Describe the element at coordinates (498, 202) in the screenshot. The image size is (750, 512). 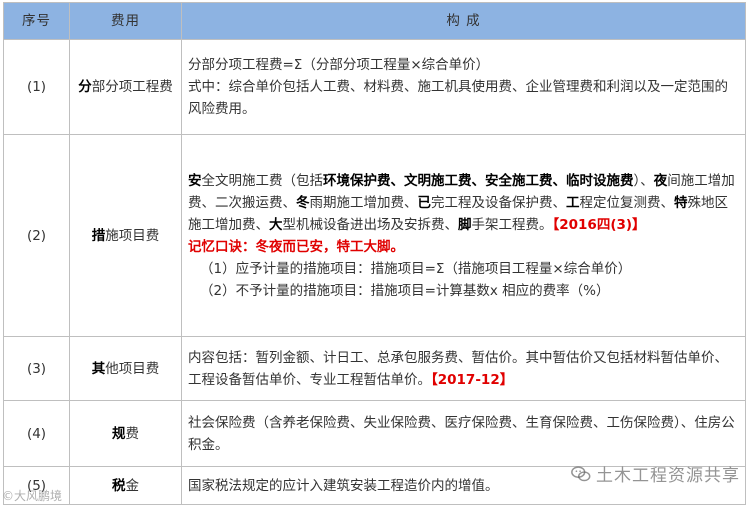
I see `text-segment: 完工程及设备保护费、` at that location.